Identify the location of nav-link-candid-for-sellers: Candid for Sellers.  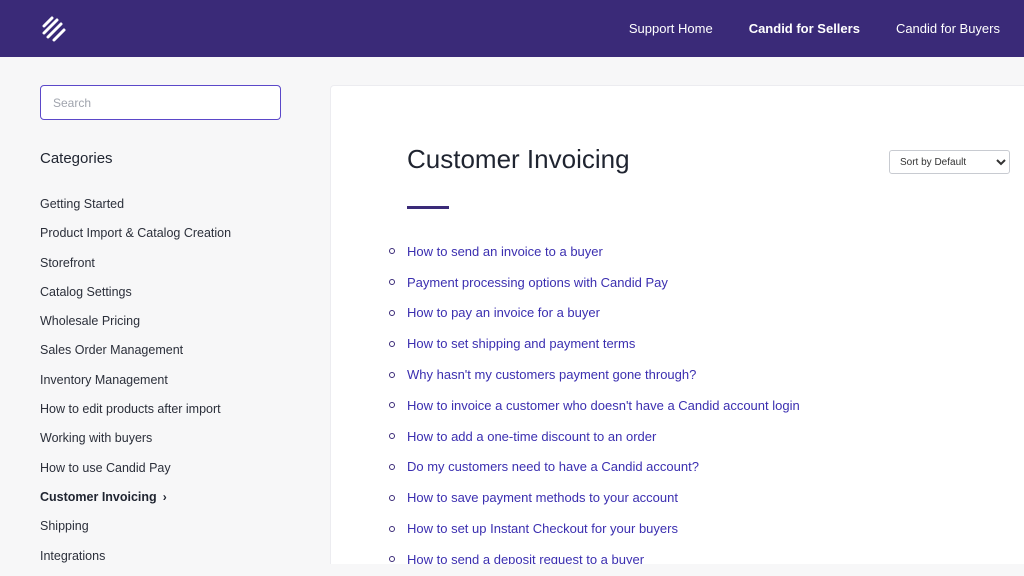
(804, 28).